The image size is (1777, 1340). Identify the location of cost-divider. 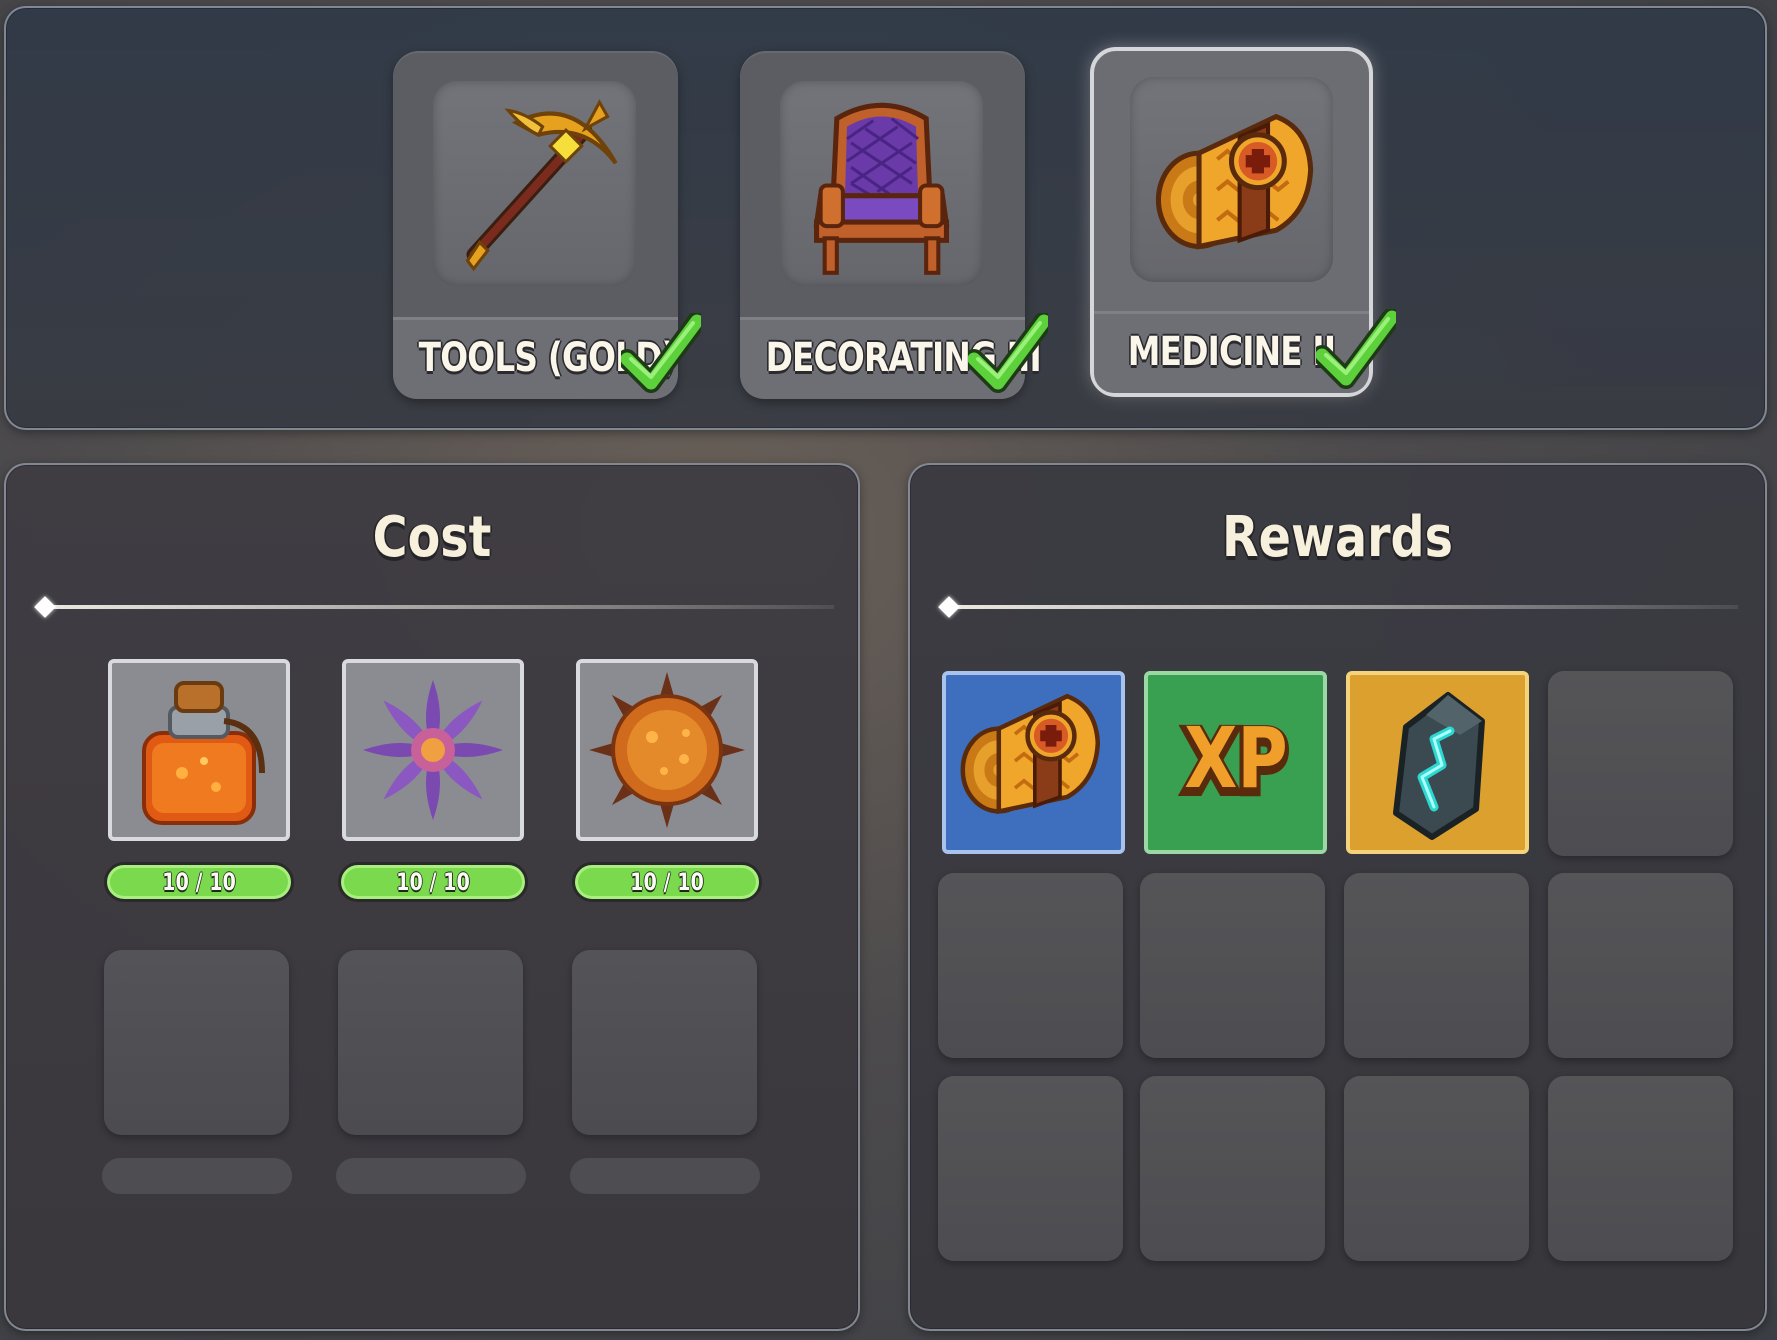
(434, 607).